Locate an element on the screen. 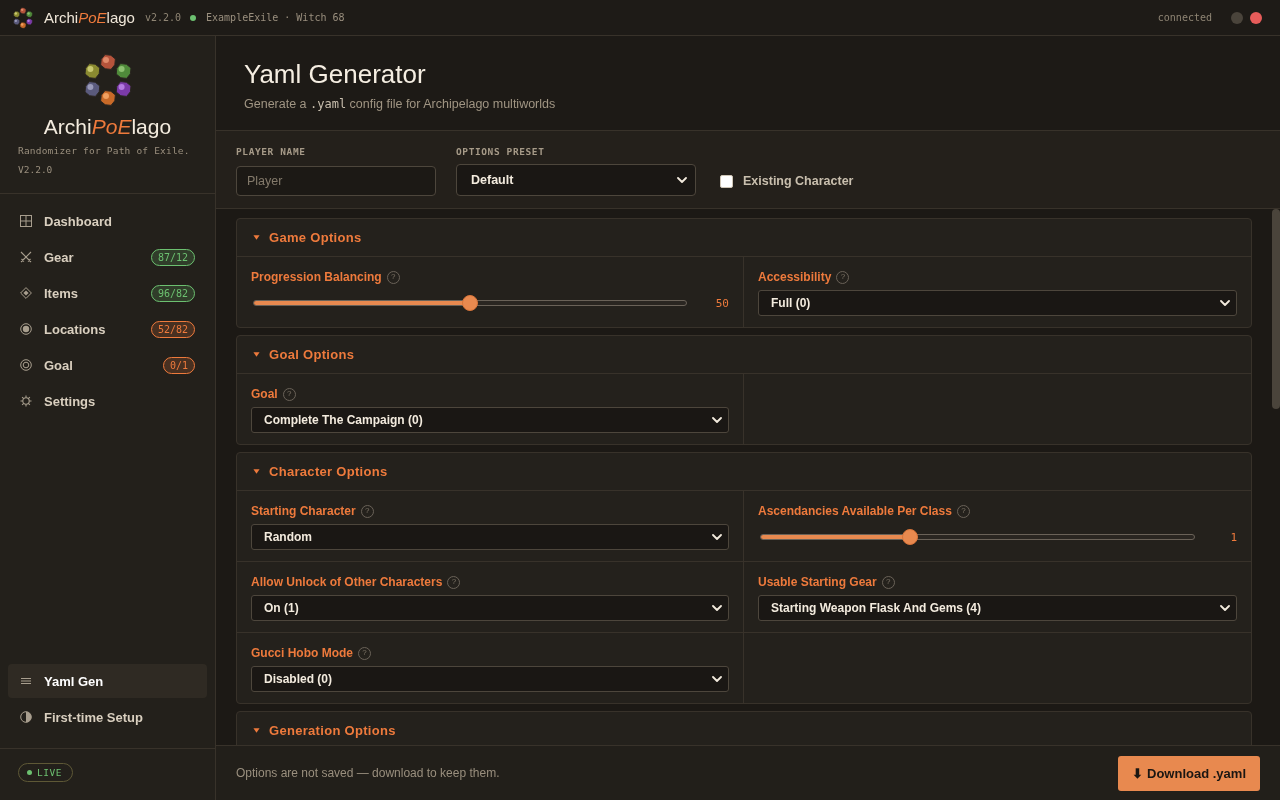 This screenshot has width=1280, height=800. count-badge: 87/12 is located at coordinates (172, 257).